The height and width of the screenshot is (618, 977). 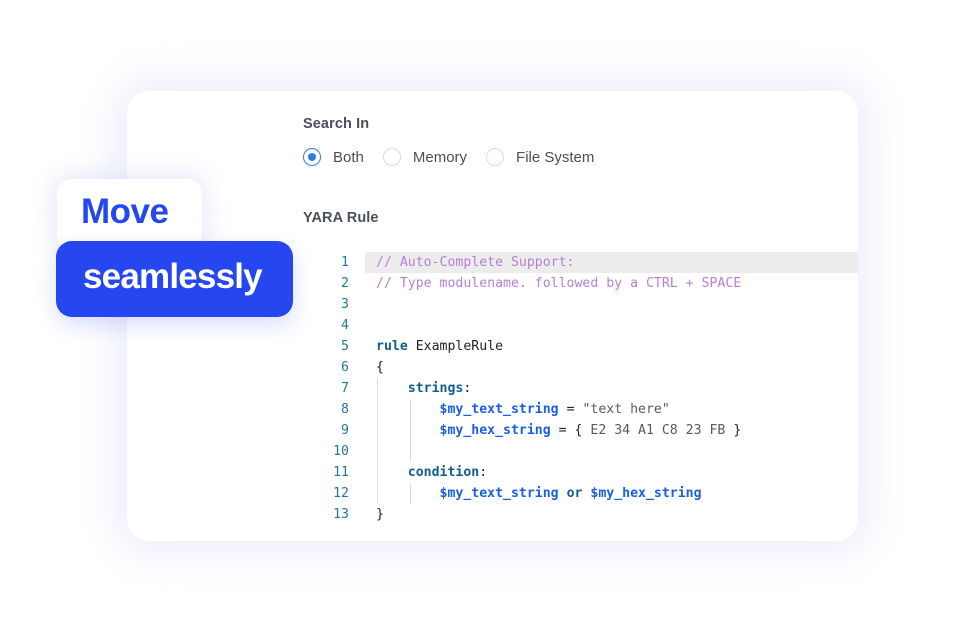 I want to click on code-token-comment: // Auto-Complete Support:, so click(x=475, y=262).